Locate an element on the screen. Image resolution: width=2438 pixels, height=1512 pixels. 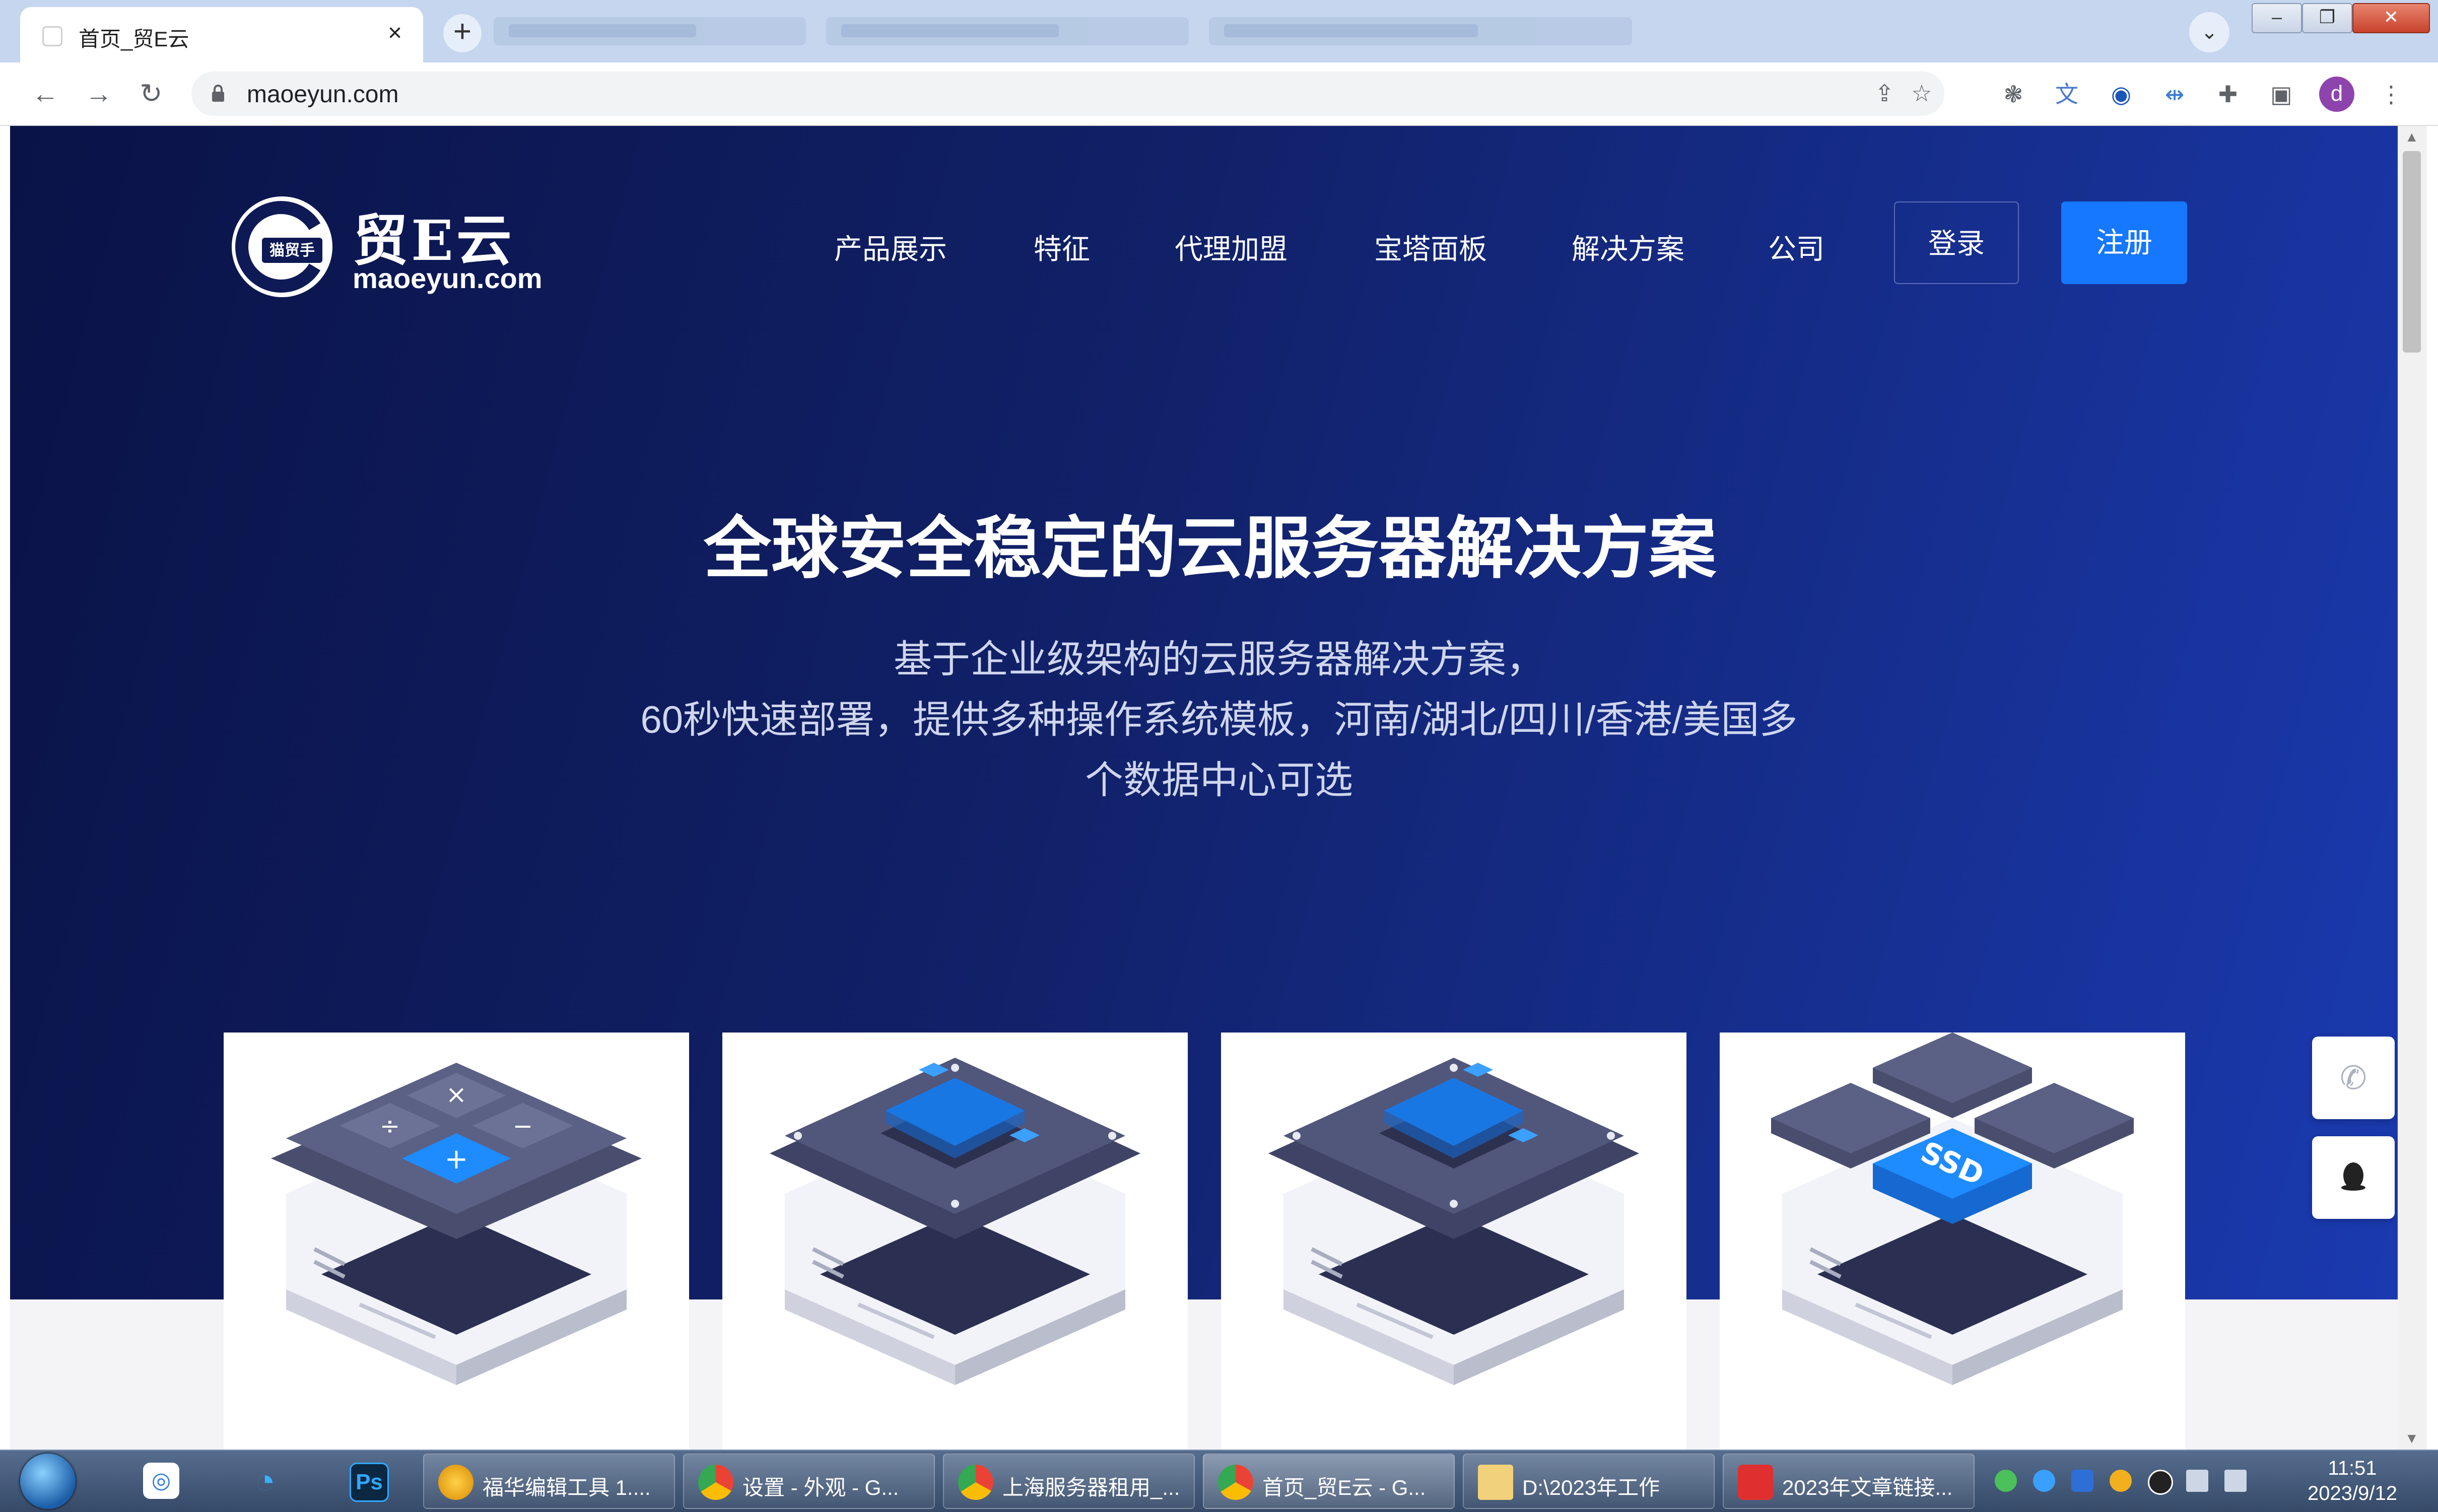
pinned-app-baidu-netdisk: ◎ is located at coordinates (161, 1481).